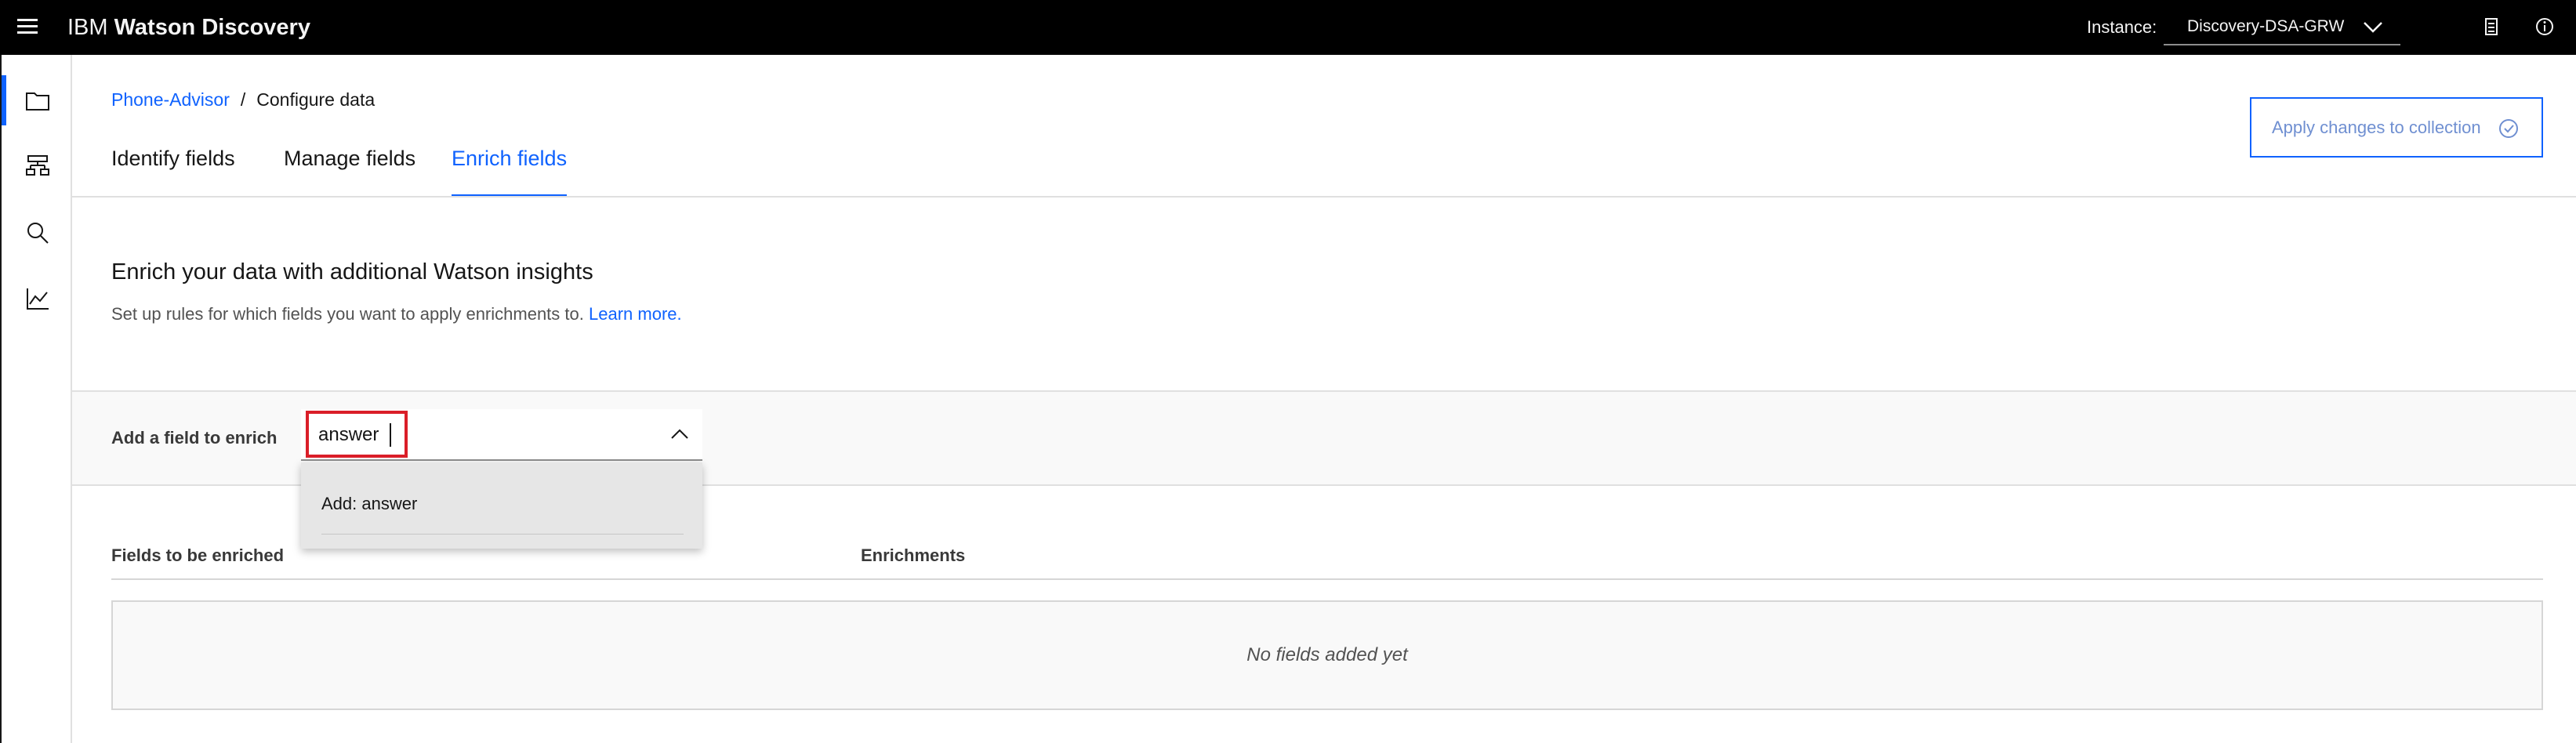 The width and height of the screenshot is (2576, 743). I want to click on document-icon, so click(2492, 27).